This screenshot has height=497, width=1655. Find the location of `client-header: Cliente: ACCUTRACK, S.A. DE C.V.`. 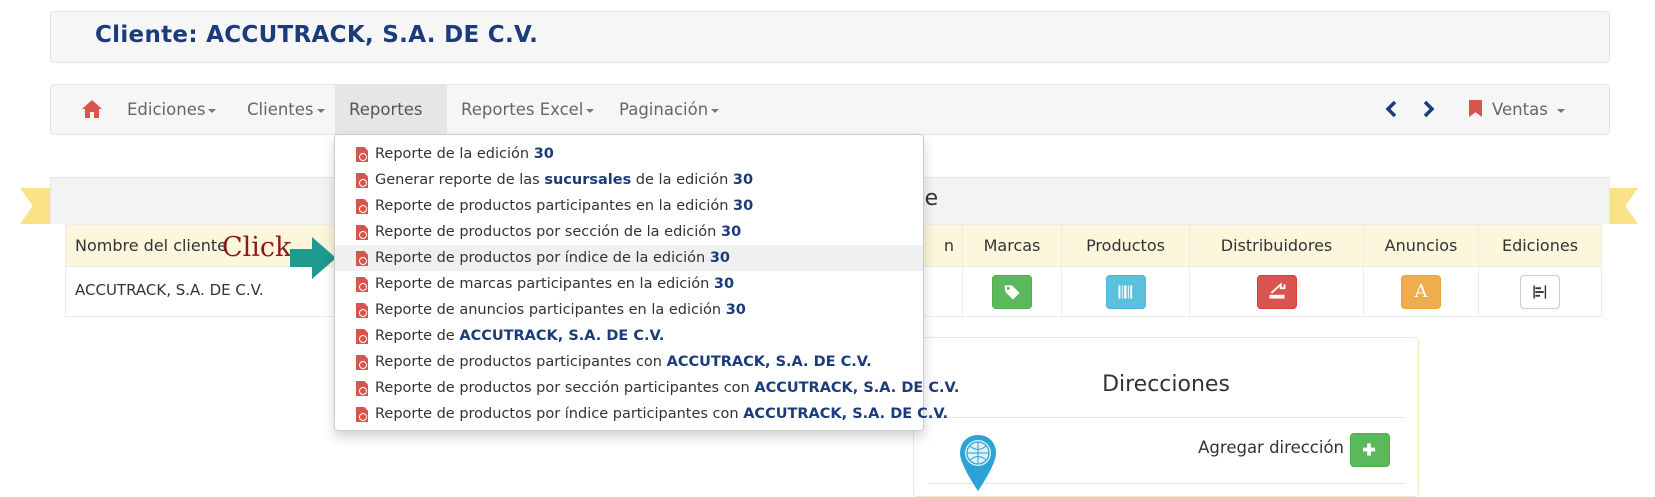

client-header: Cliente: ACCUTRACK, S.A. DE C.V. is located at coordinates (830, 37).